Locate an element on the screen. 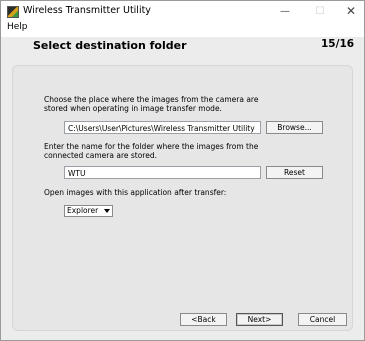  close-button: ✕ is located at coordinates (351, 11).